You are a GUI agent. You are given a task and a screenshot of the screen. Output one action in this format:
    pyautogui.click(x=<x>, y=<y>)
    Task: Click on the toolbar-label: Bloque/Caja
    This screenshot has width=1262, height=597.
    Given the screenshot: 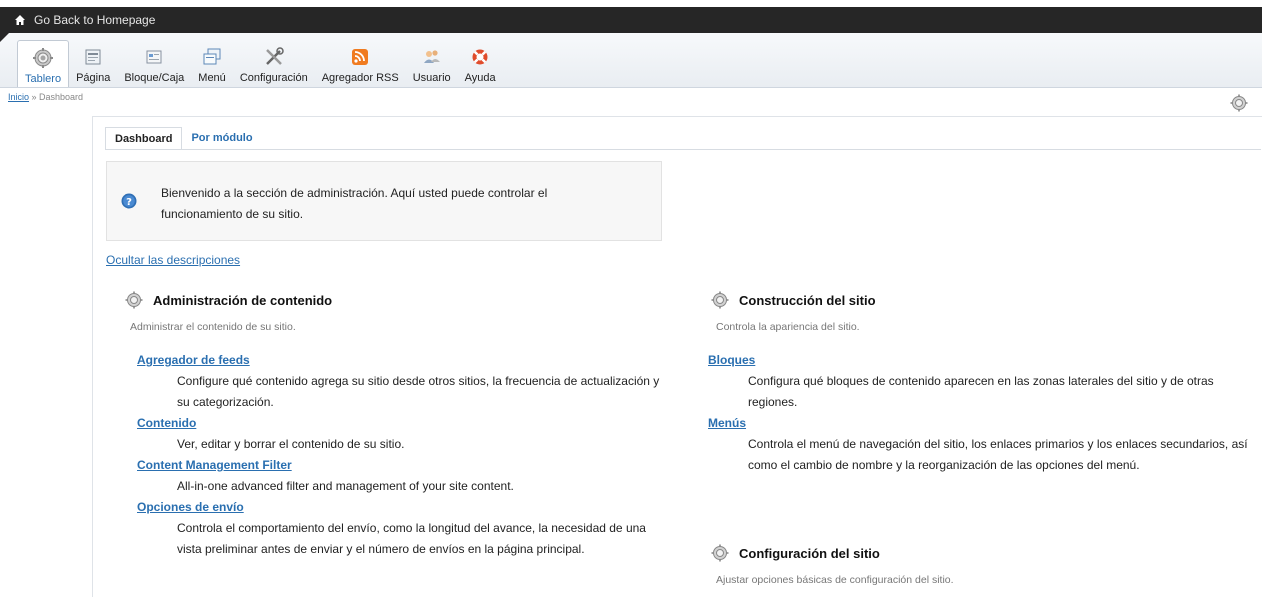 What is the action you would take?
    pyautogui.click(x=154, y=78)
    